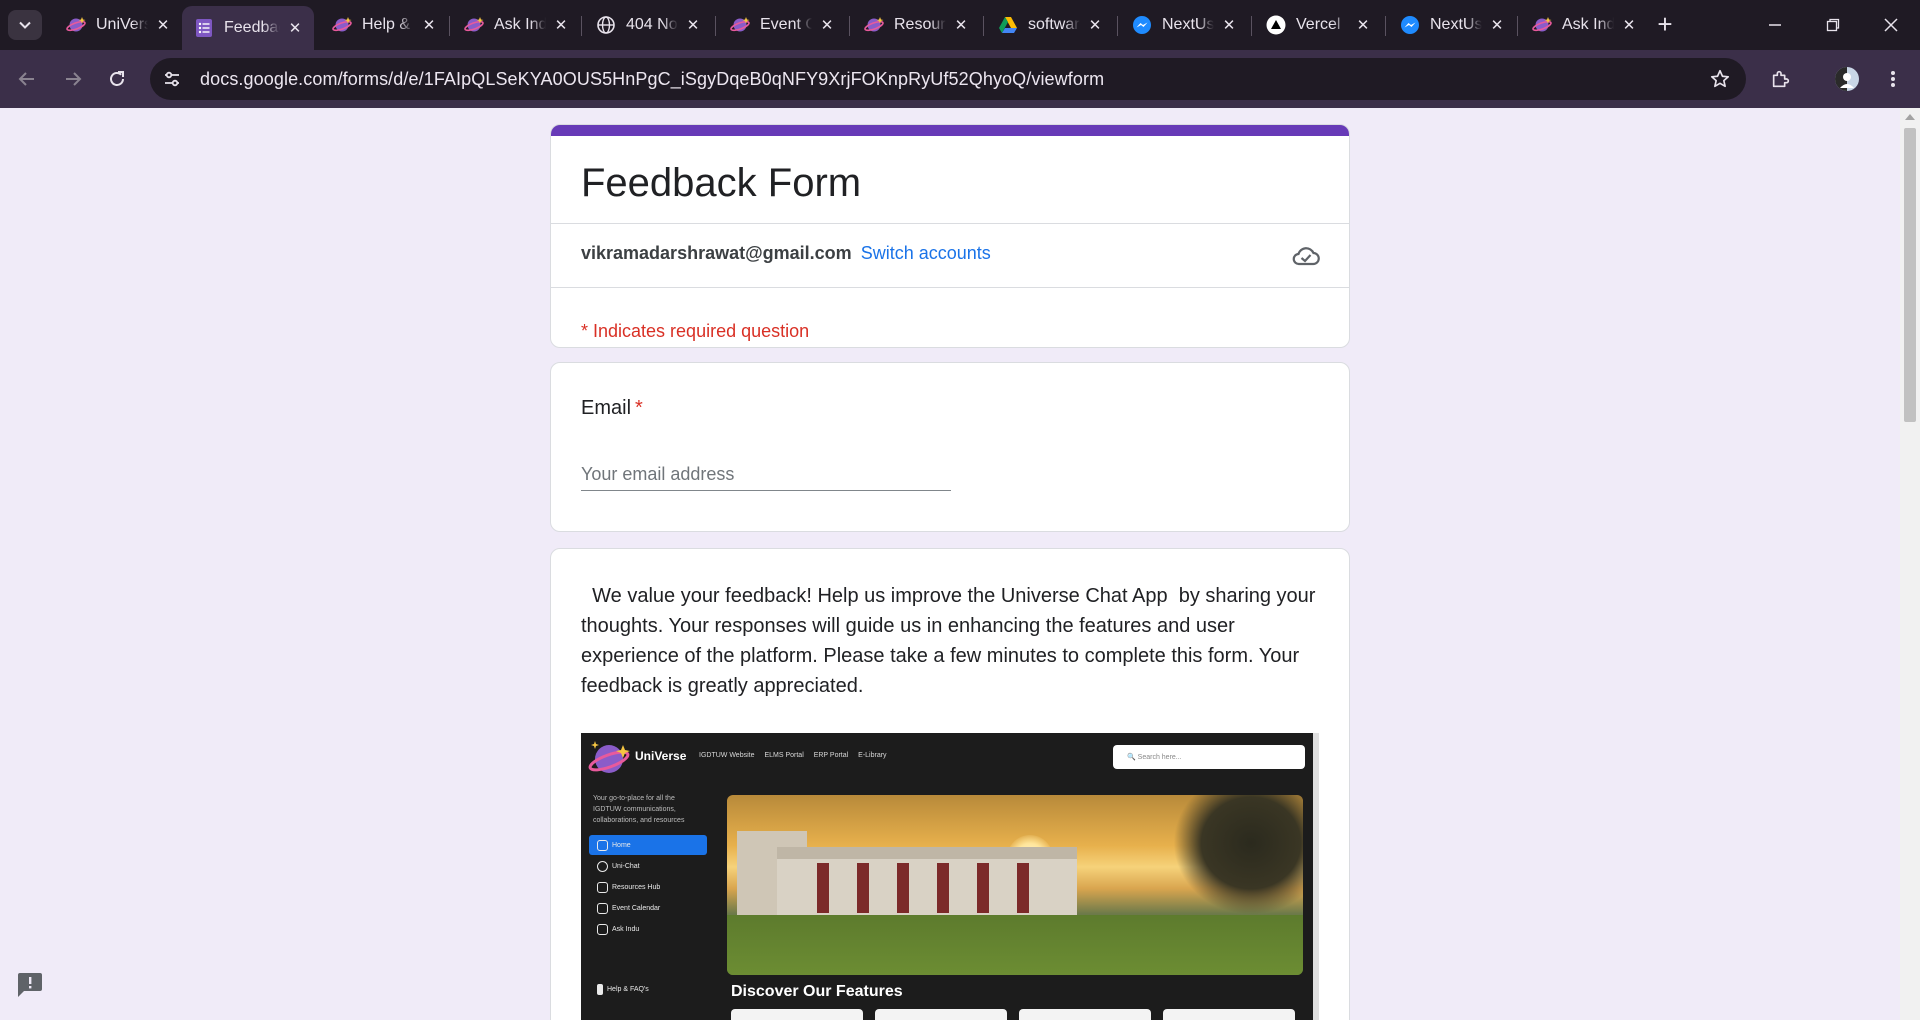  Describe the element at coordinates (73, 79) in the screenshot. I see `forward-button` at that location.